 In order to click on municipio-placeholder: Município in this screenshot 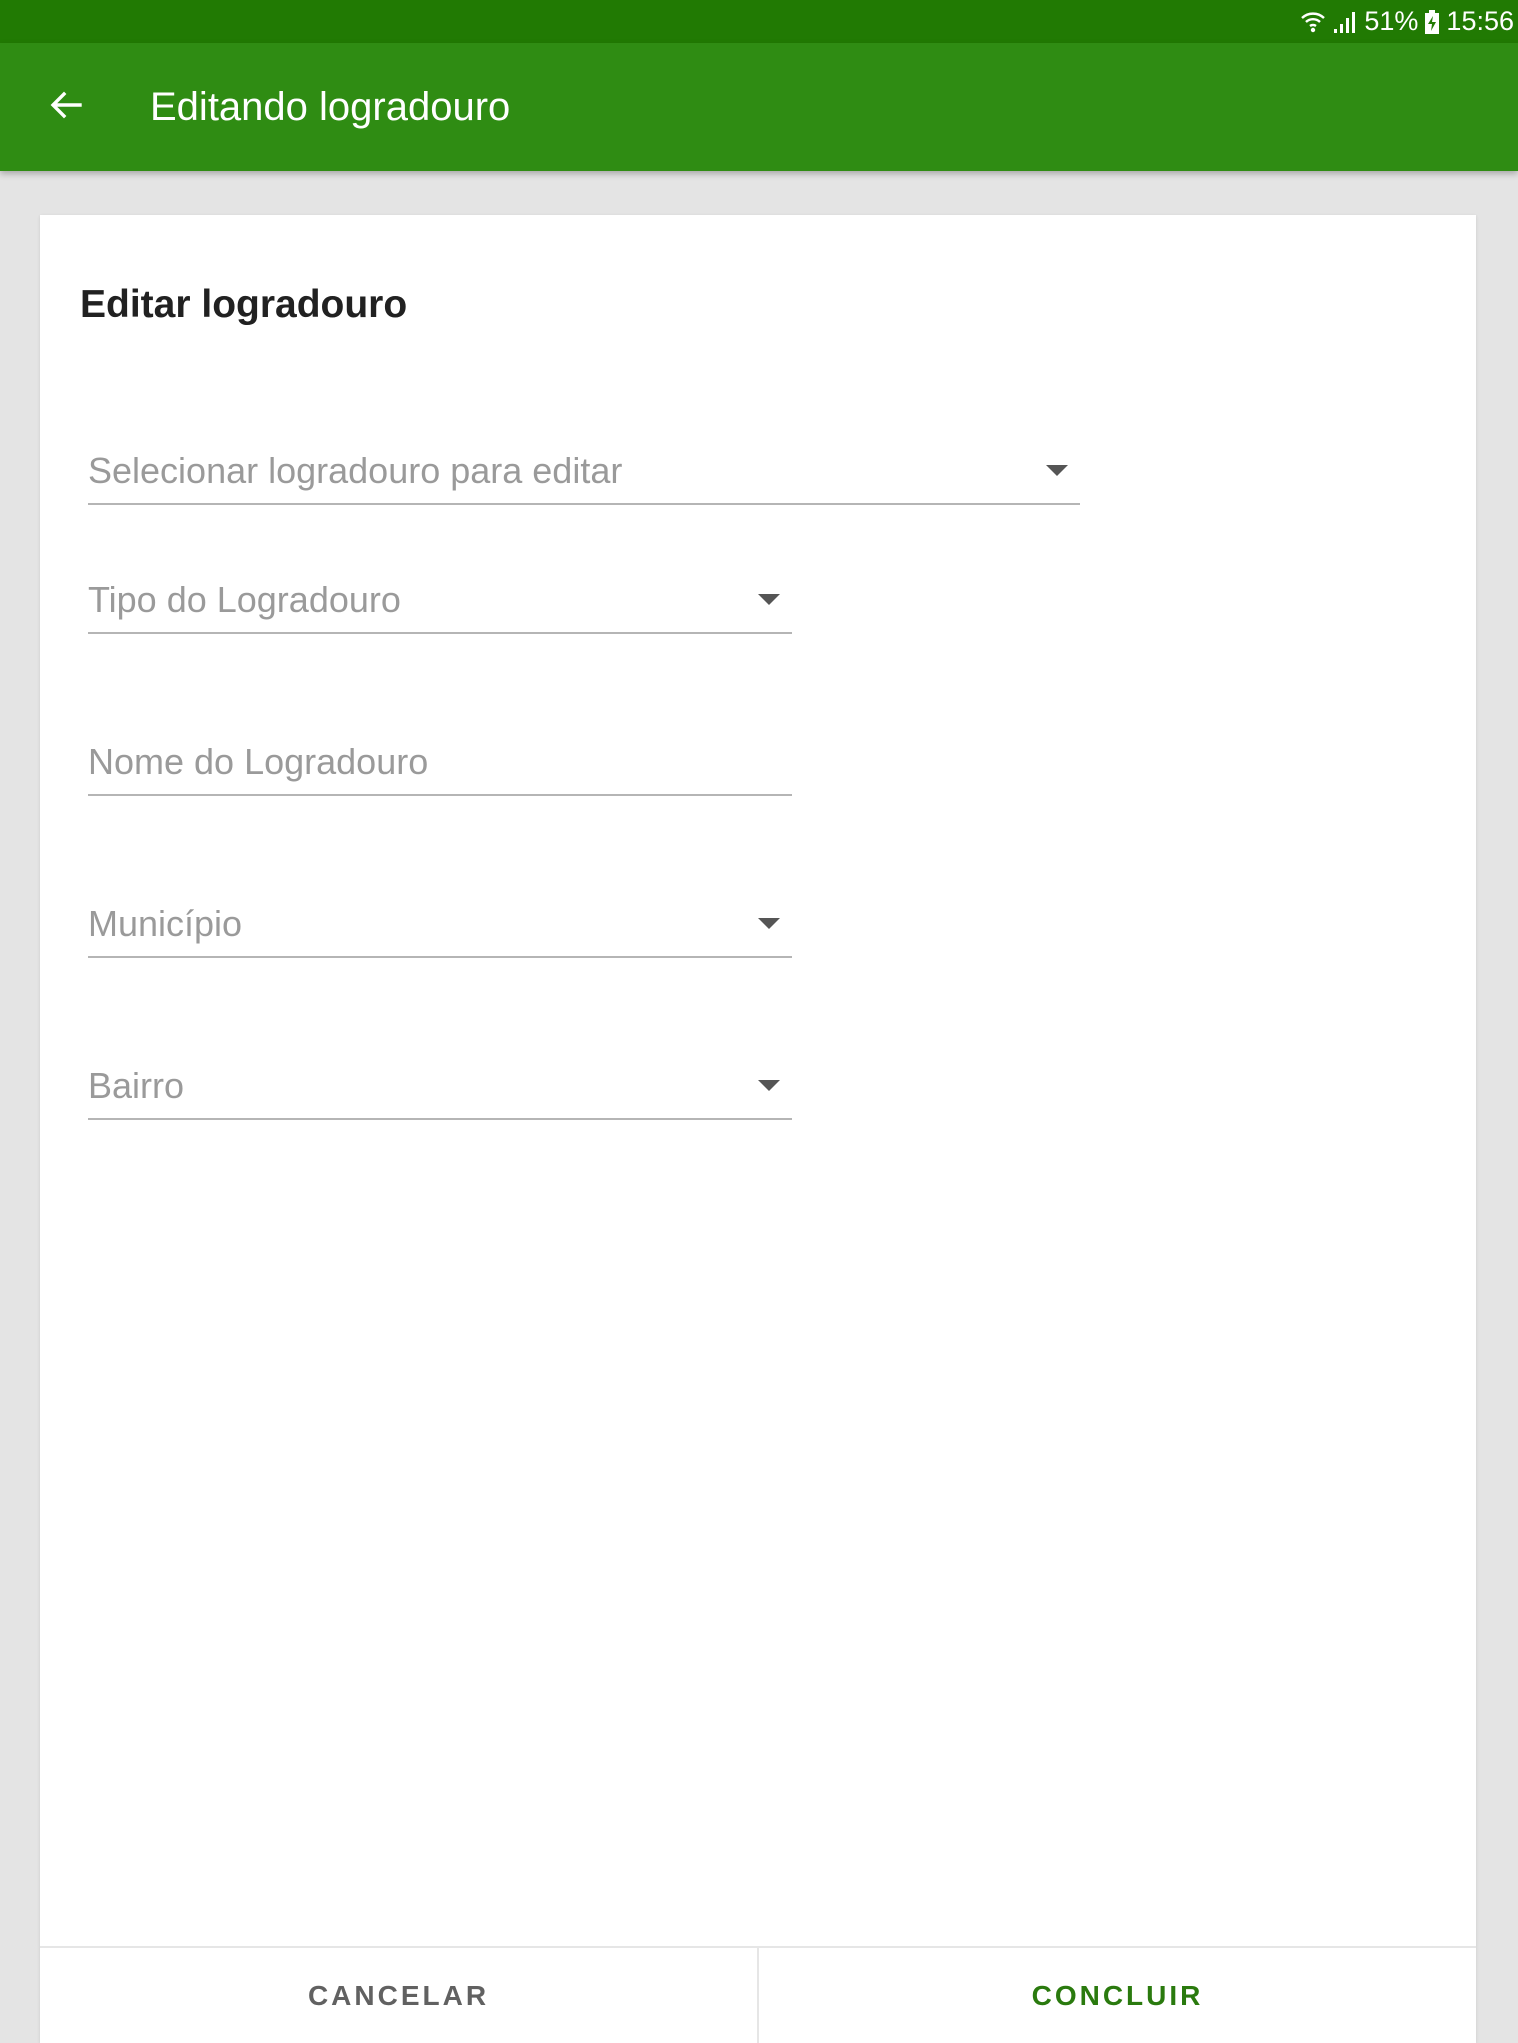, I will do `click(165, 923)`.